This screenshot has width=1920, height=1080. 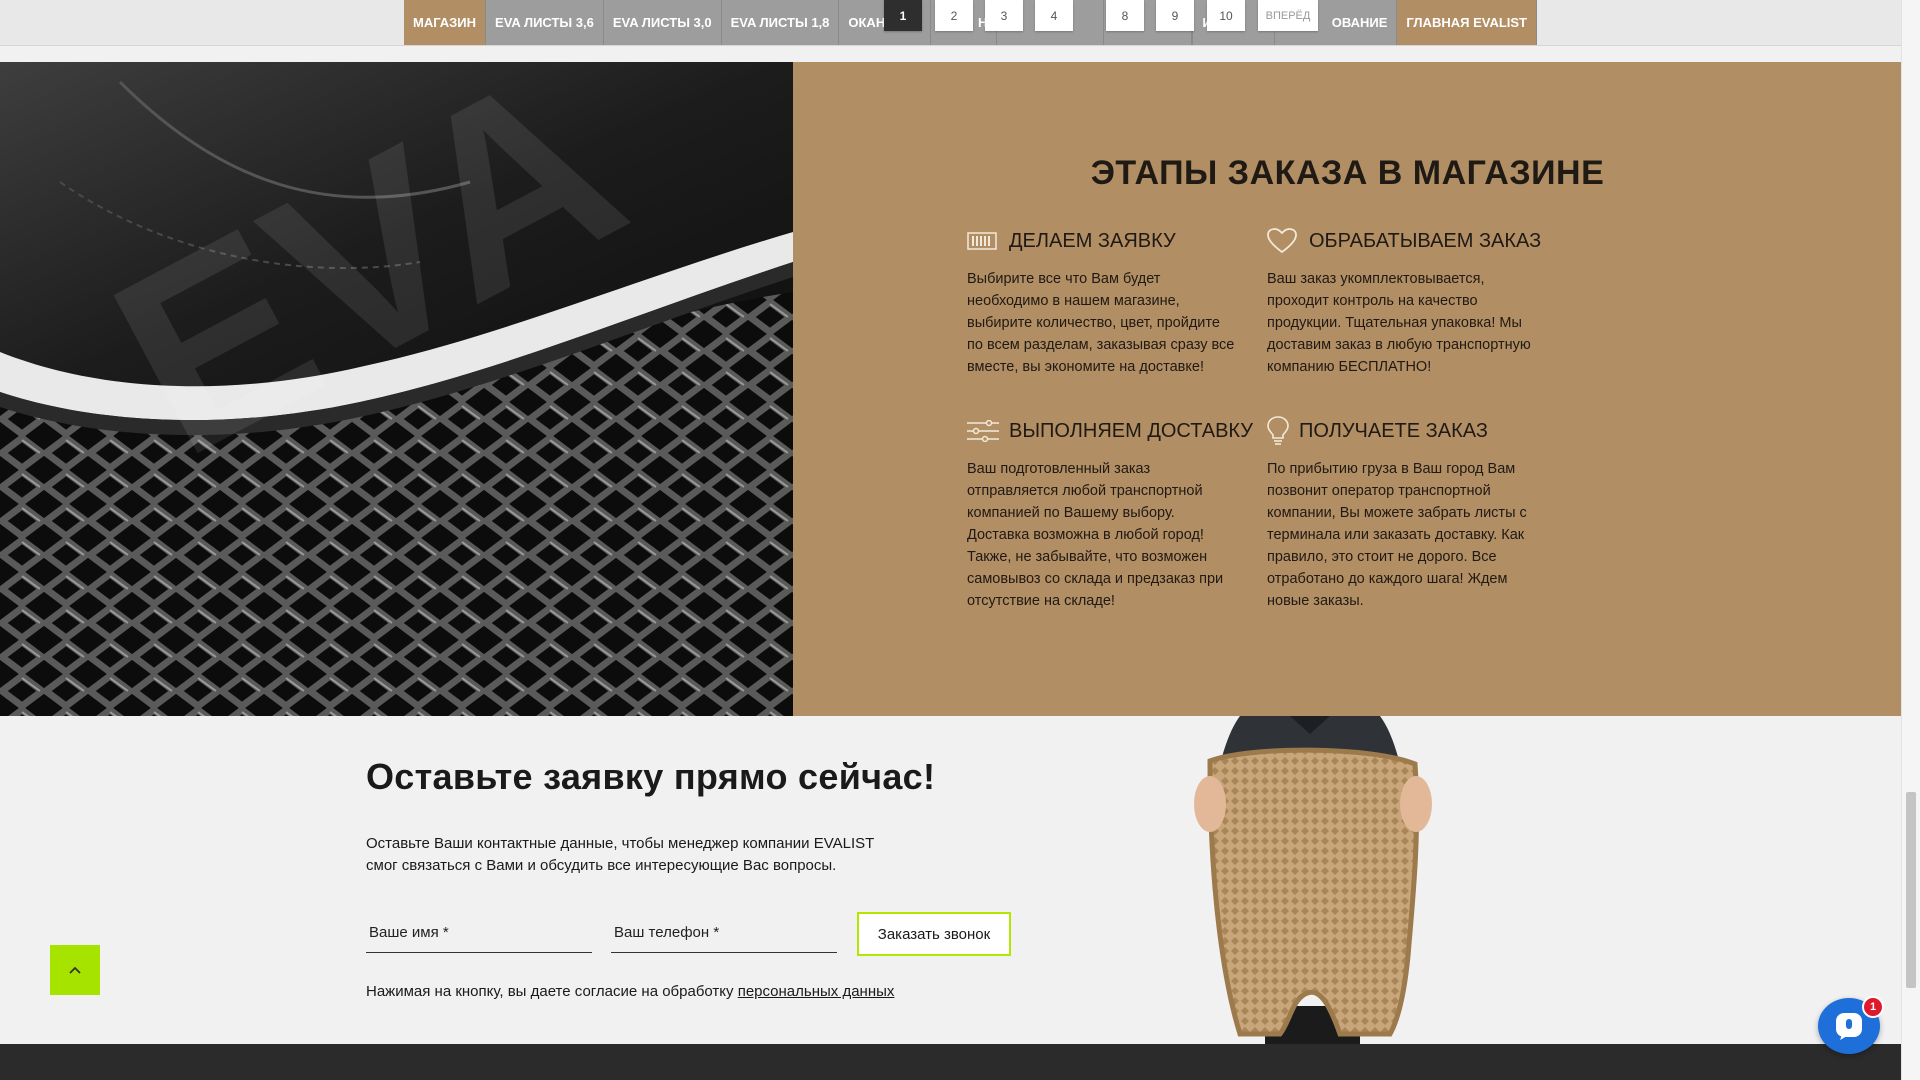 What do you see at coordinates (1873, 1007) in the screenshot?
I see `chat-notification-badge: 1` at bounding box center [1873, 1007].